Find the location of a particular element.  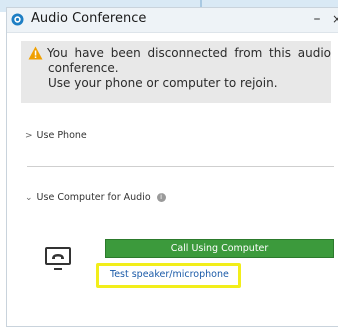

minimize-button: – is located at coordinates (317, 19).